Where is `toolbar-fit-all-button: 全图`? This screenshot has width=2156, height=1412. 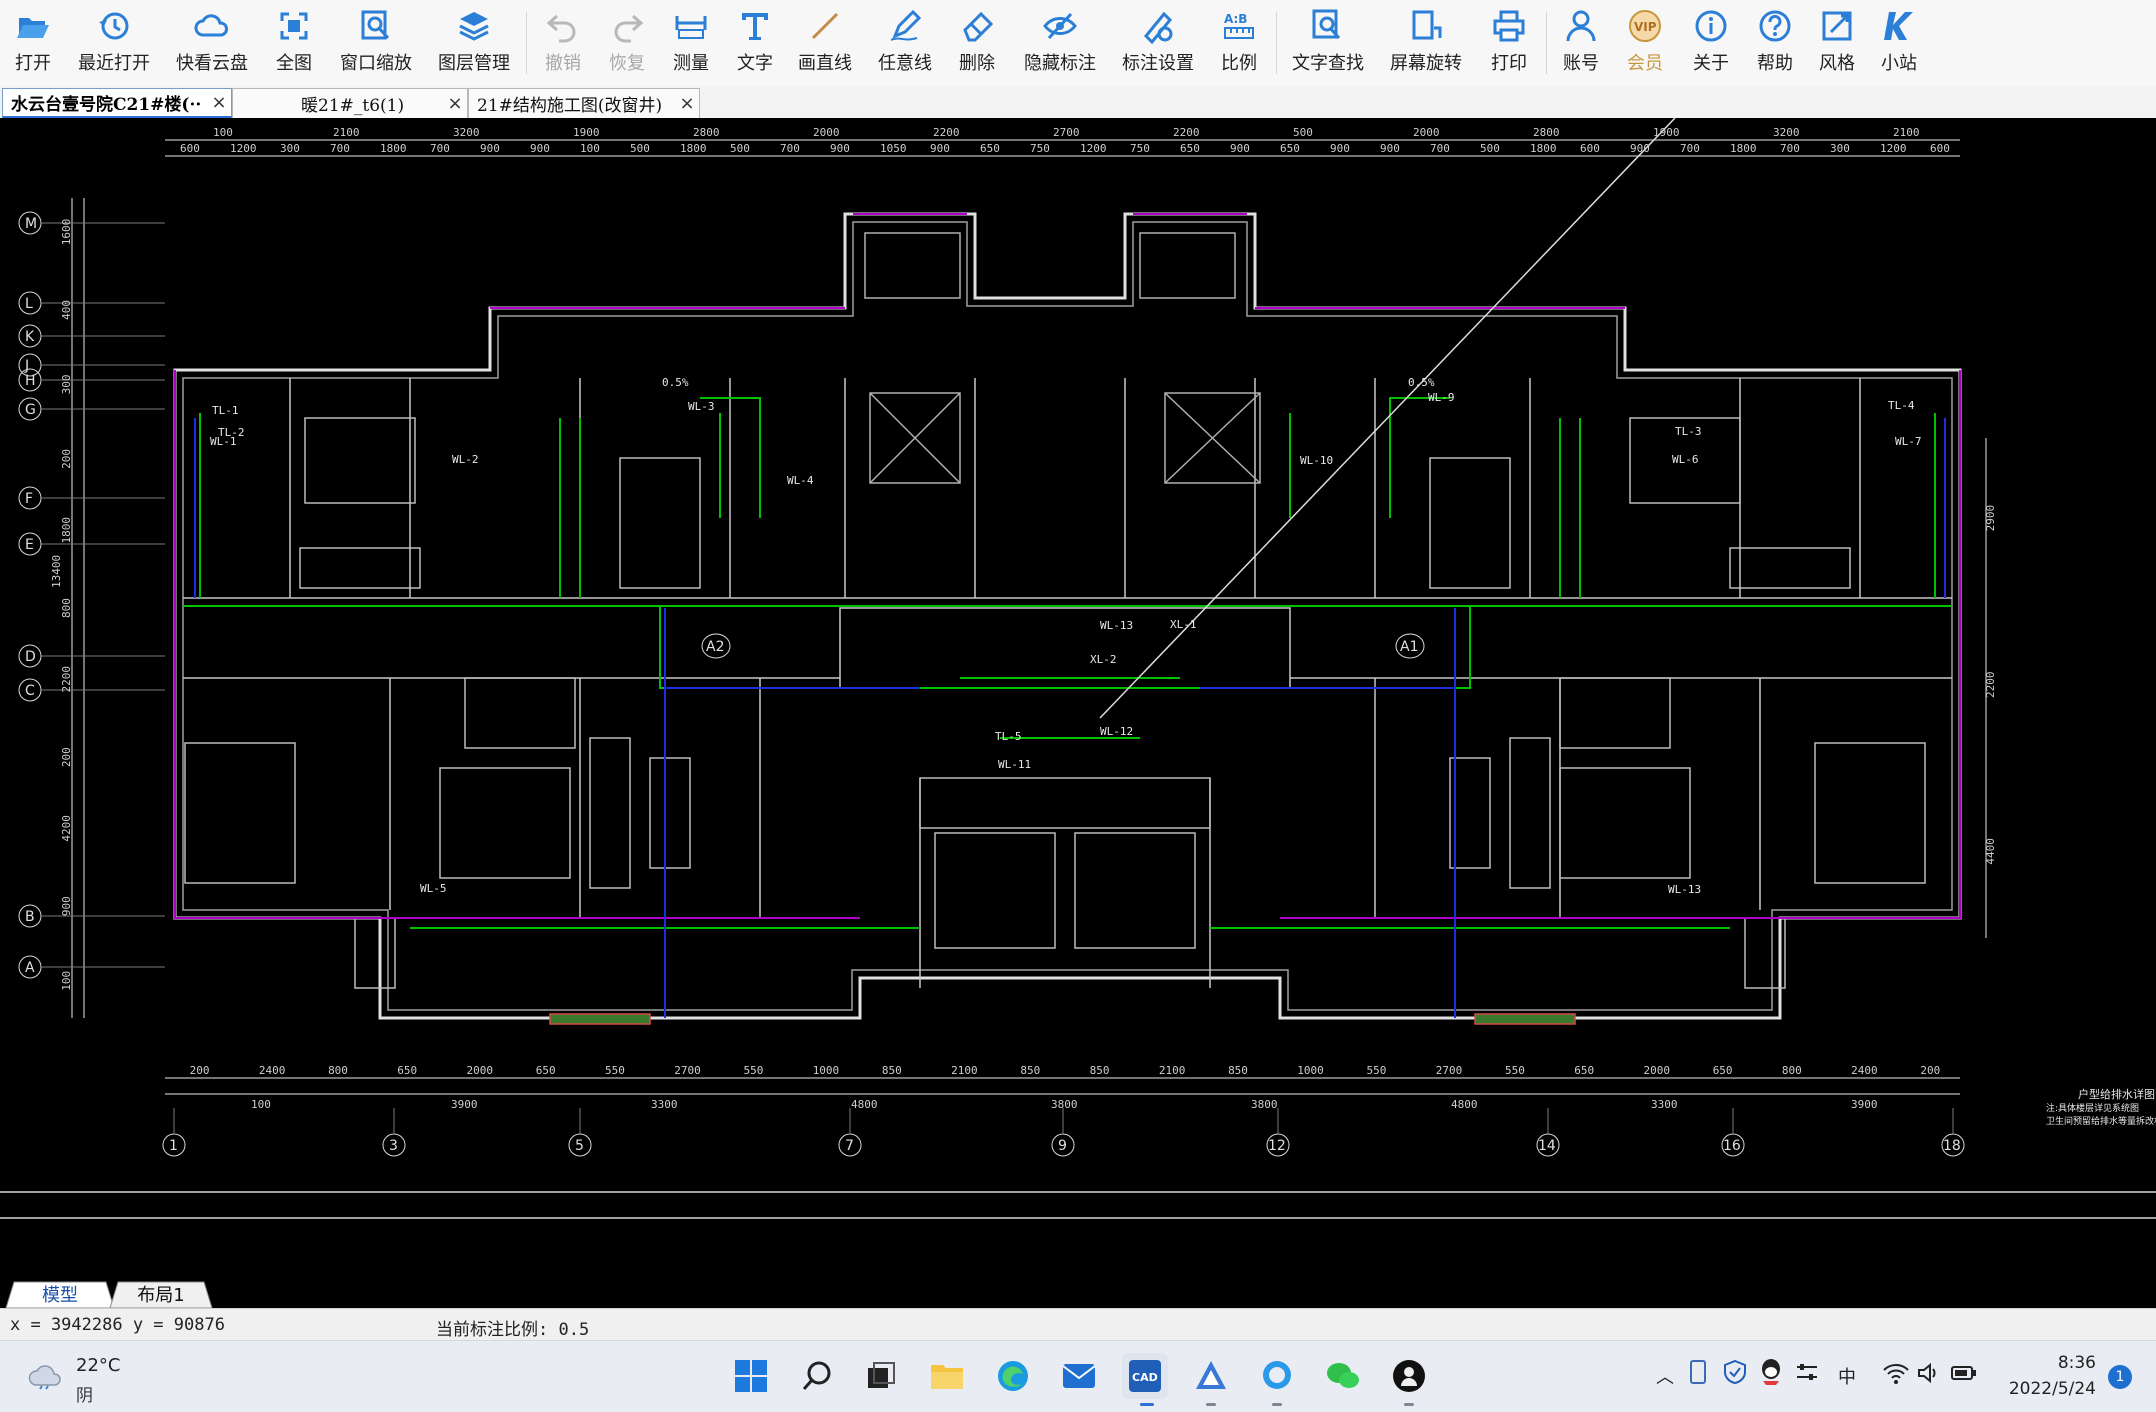 toolbar-fit-all-button: 全图 is located at coordinates (294, 43).